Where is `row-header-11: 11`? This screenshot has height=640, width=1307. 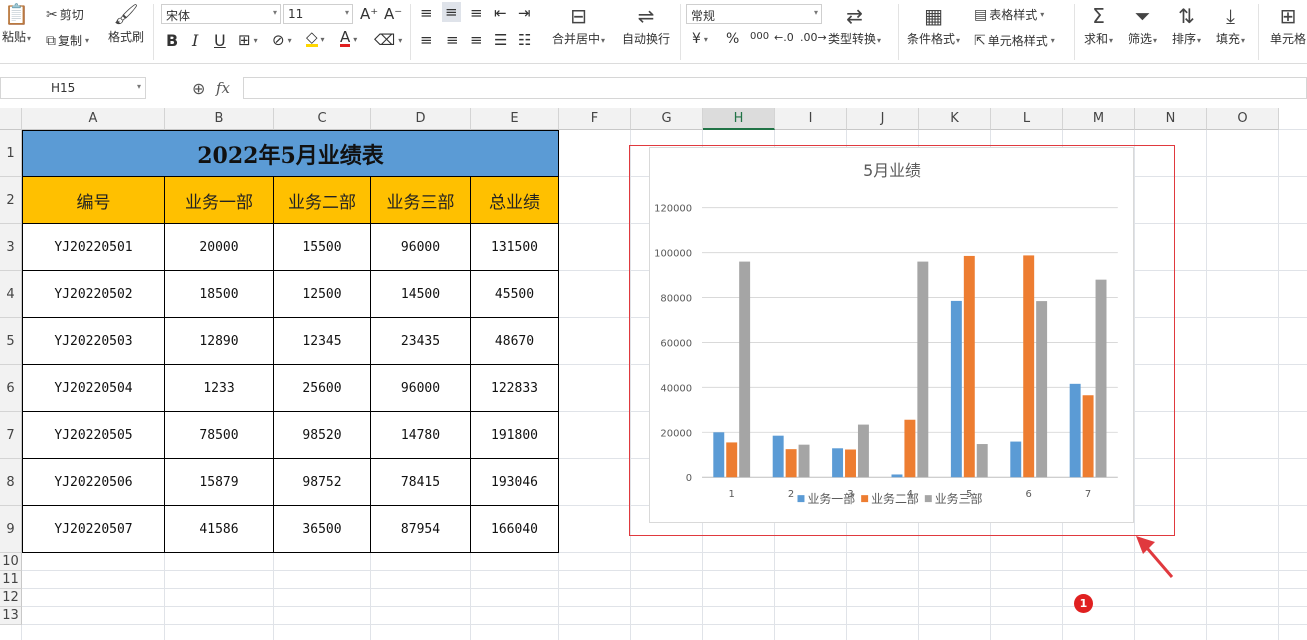 row-header-11: 11 is located at coordinates (11, 580).